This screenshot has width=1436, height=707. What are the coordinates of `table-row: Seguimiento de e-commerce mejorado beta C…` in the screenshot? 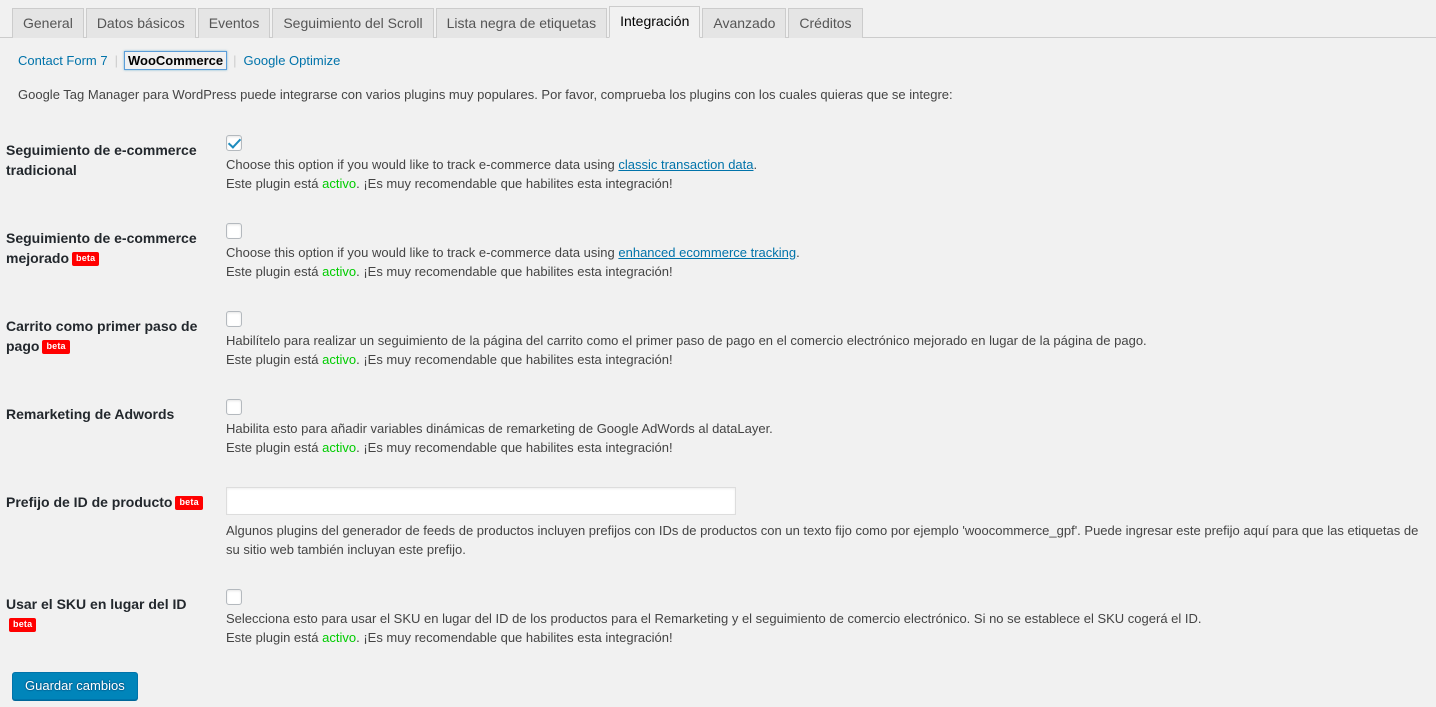 It's located at (718, 252).